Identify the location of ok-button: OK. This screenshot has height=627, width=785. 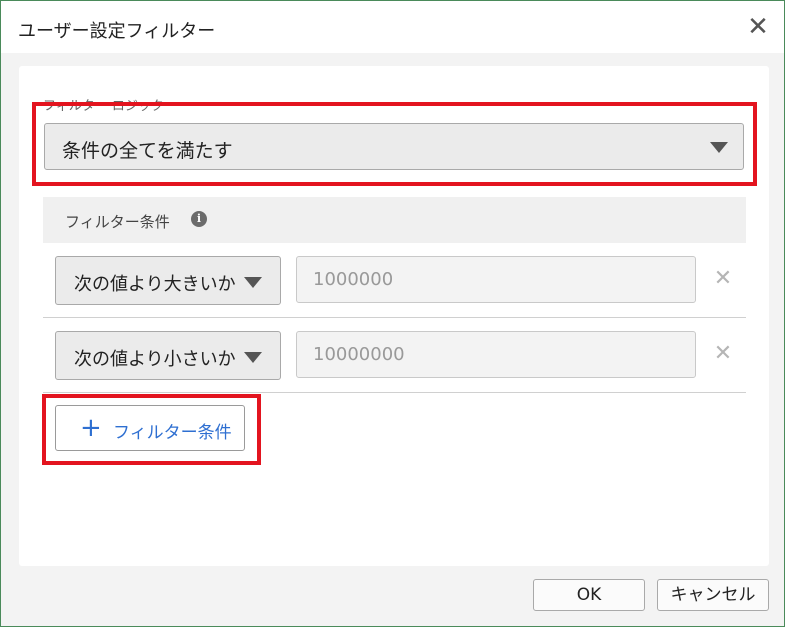
(589, 595).